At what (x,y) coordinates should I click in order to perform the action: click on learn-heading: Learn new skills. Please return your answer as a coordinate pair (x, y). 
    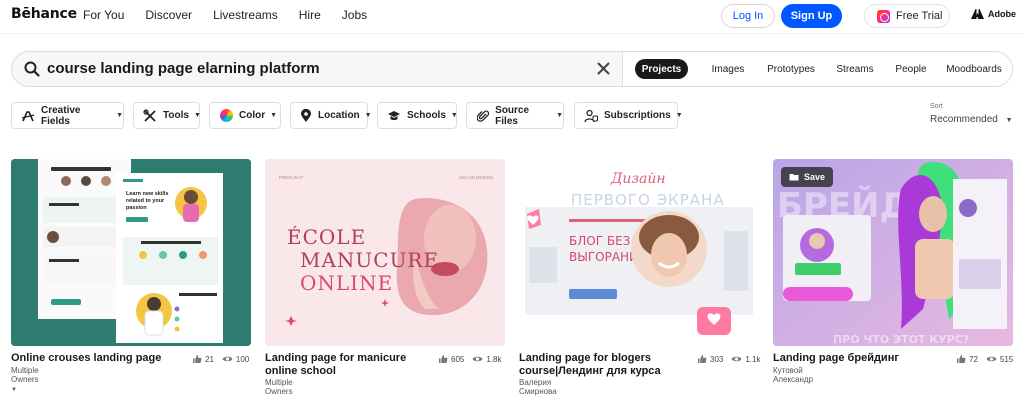
    Looking at the image, I should click on (147, 194).